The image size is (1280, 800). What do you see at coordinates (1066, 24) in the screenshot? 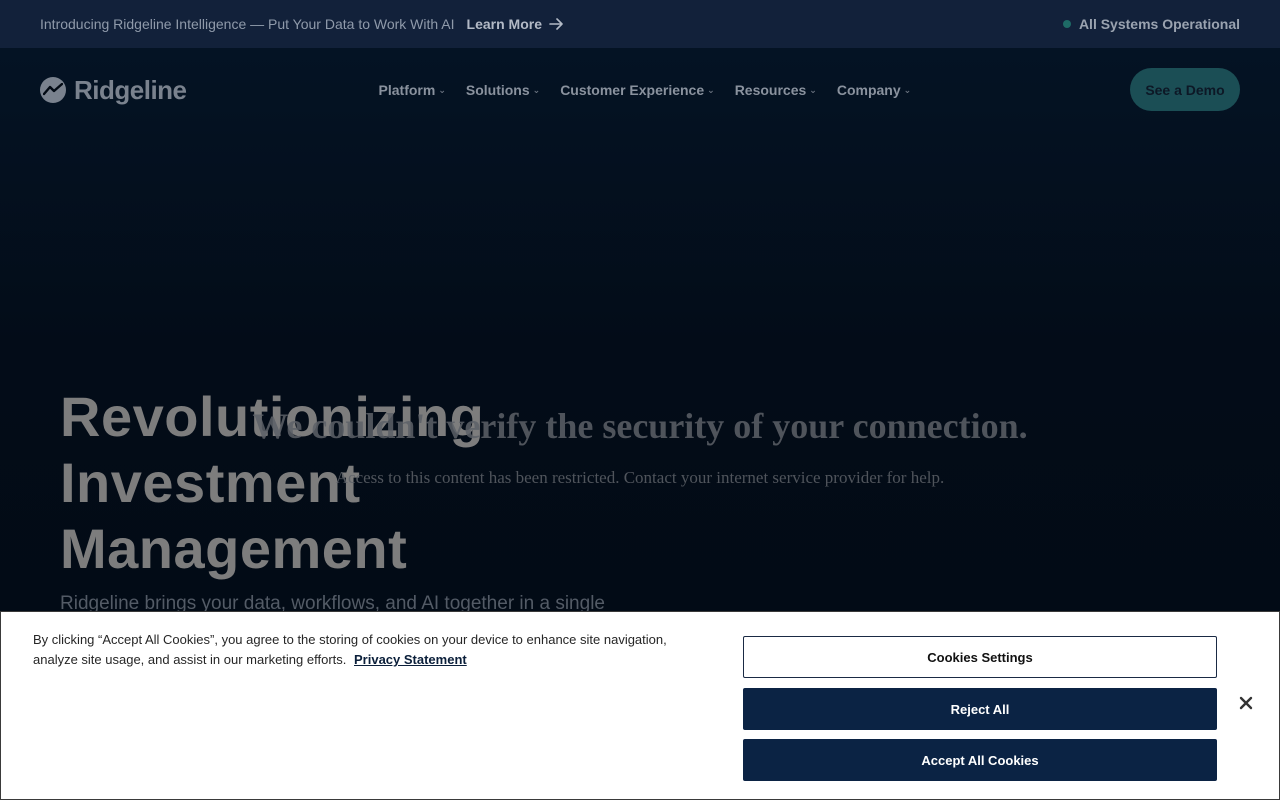
I see `status-dot-icon` at bounding box center [1066, 24].